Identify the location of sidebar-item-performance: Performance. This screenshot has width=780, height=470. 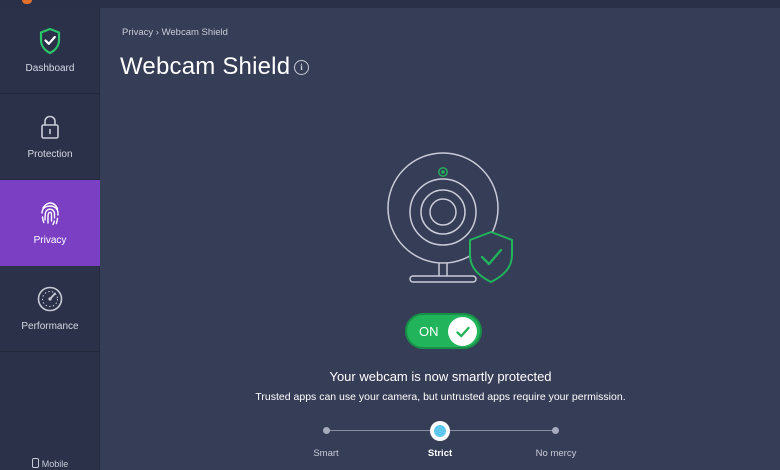
(50, 309).